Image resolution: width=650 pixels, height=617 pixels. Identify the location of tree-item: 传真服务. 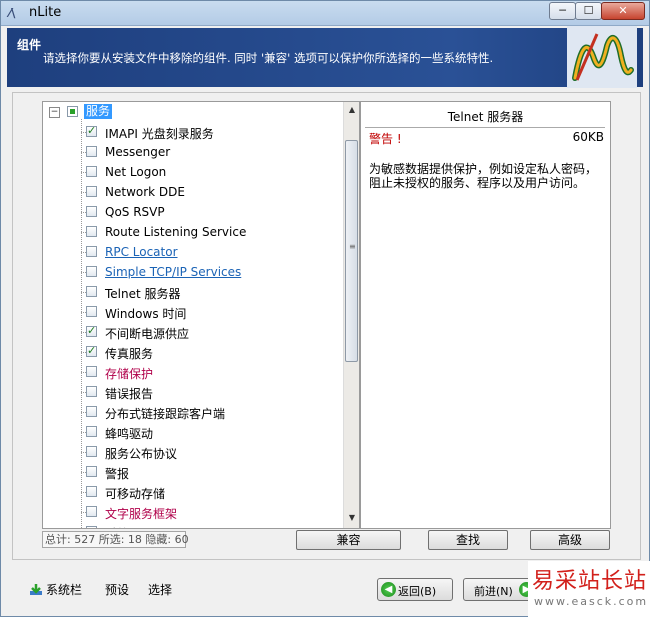
(193, 352).